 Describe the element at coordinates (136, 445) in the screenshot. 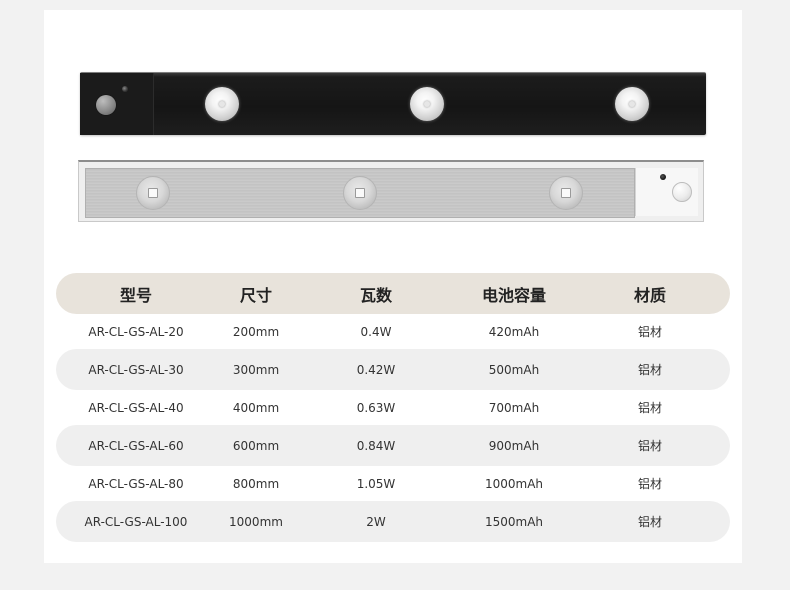

I see `cell-model: AR-CL-GS-AL-60` at that location.